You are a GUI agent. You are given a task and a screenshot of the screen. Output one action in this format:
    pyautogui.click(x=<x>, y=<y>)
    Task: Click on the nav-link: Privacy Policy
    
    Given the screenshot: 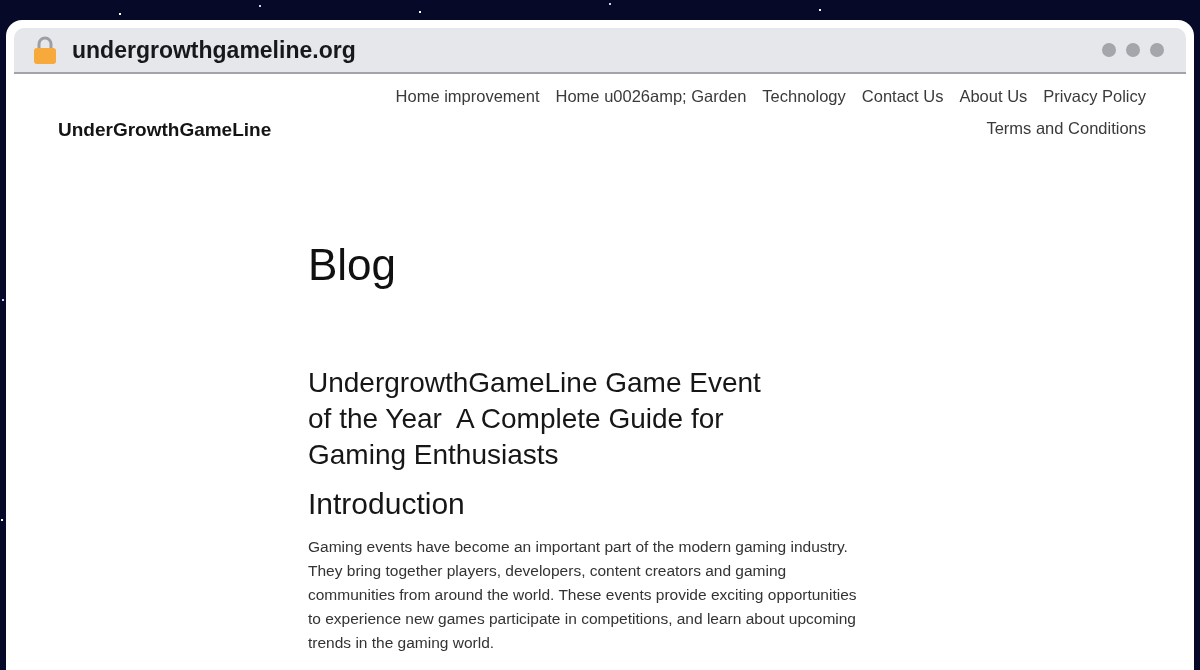 What is the action you would take?
    pyautogui.click(x=1094, y=96)
    